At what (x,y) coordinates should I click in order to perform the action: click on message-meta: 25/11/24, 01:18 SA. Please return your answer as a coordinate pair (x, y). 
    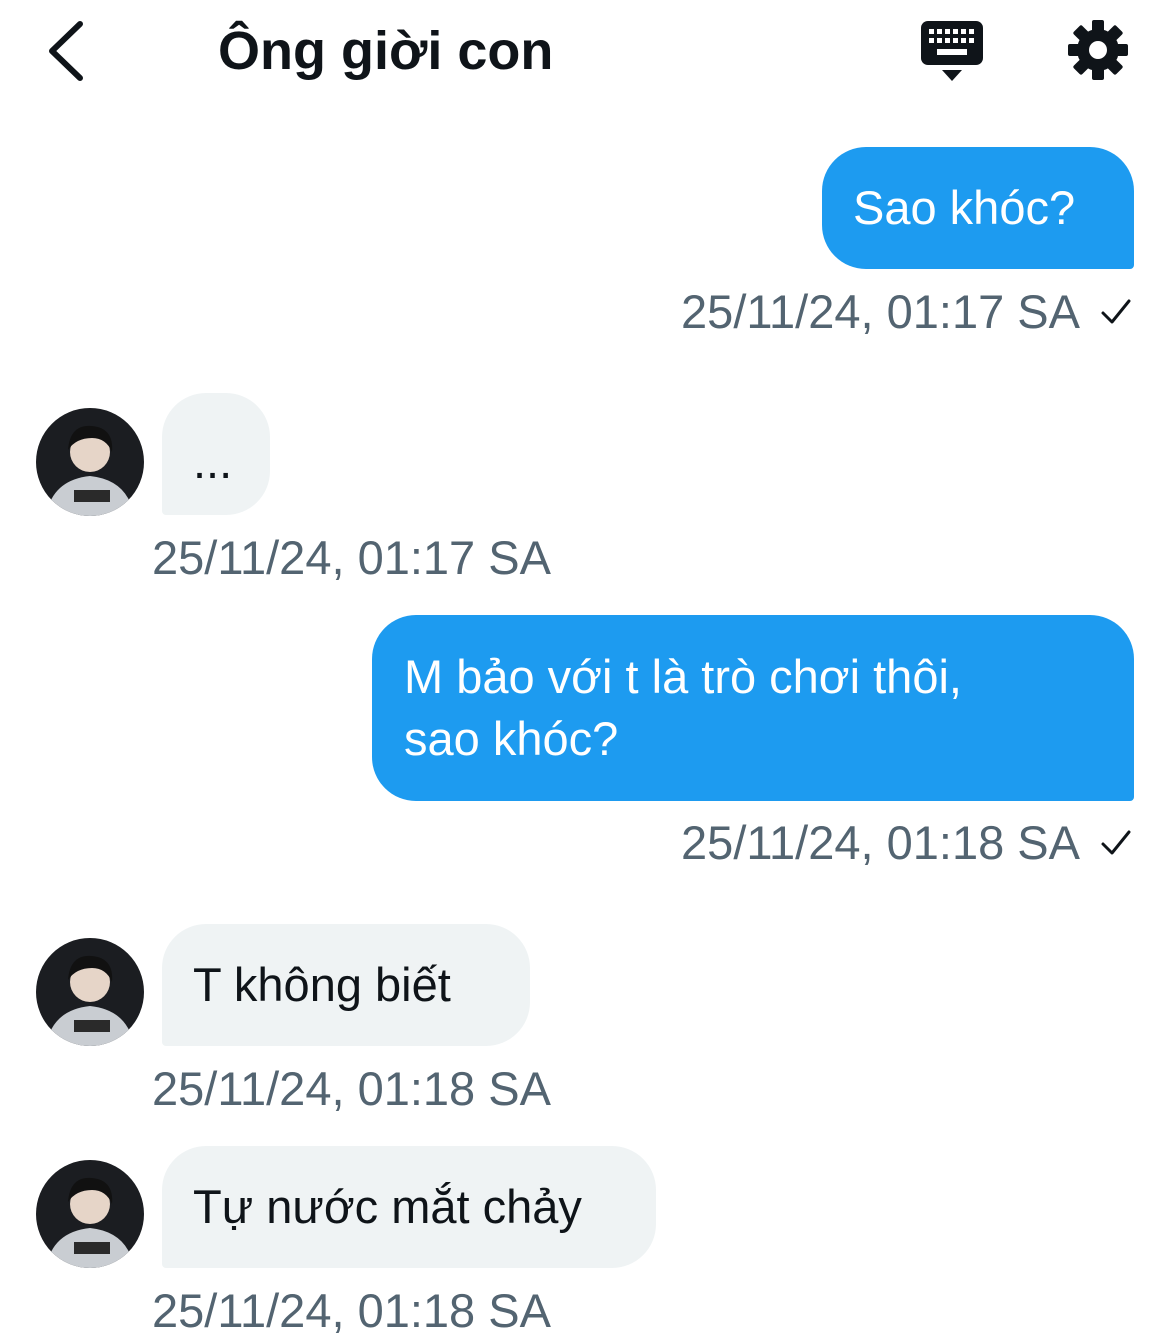
    Looking at the image, I should click on (906, 843).